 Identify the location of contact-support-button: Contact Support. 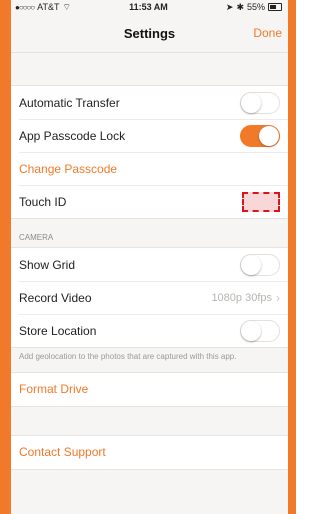
(62, 452).